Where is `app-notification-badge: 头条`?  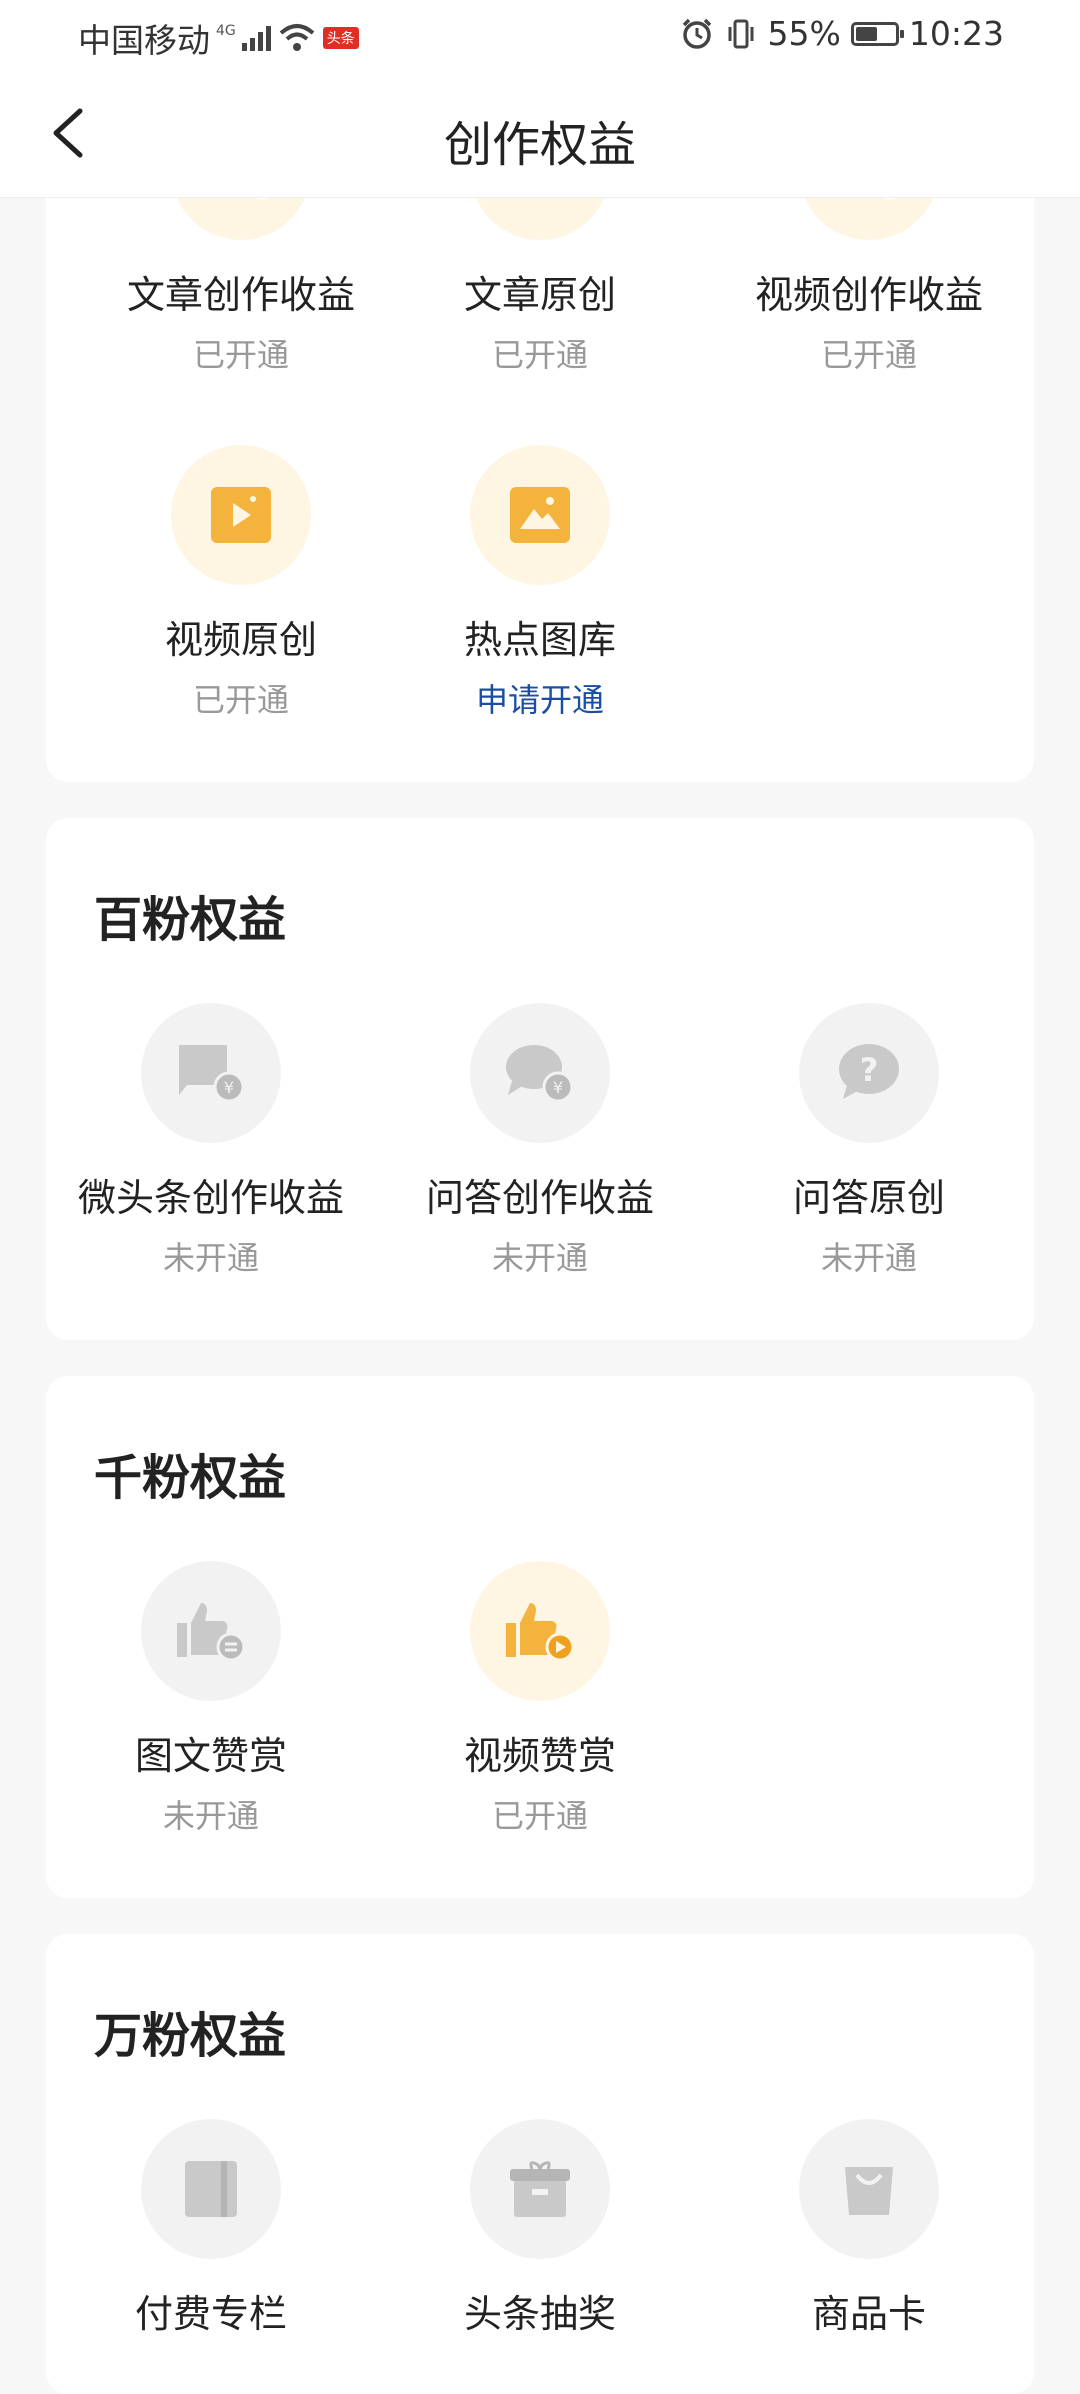 app-notification-badge: 头条 is located at coordinates (340, 38).